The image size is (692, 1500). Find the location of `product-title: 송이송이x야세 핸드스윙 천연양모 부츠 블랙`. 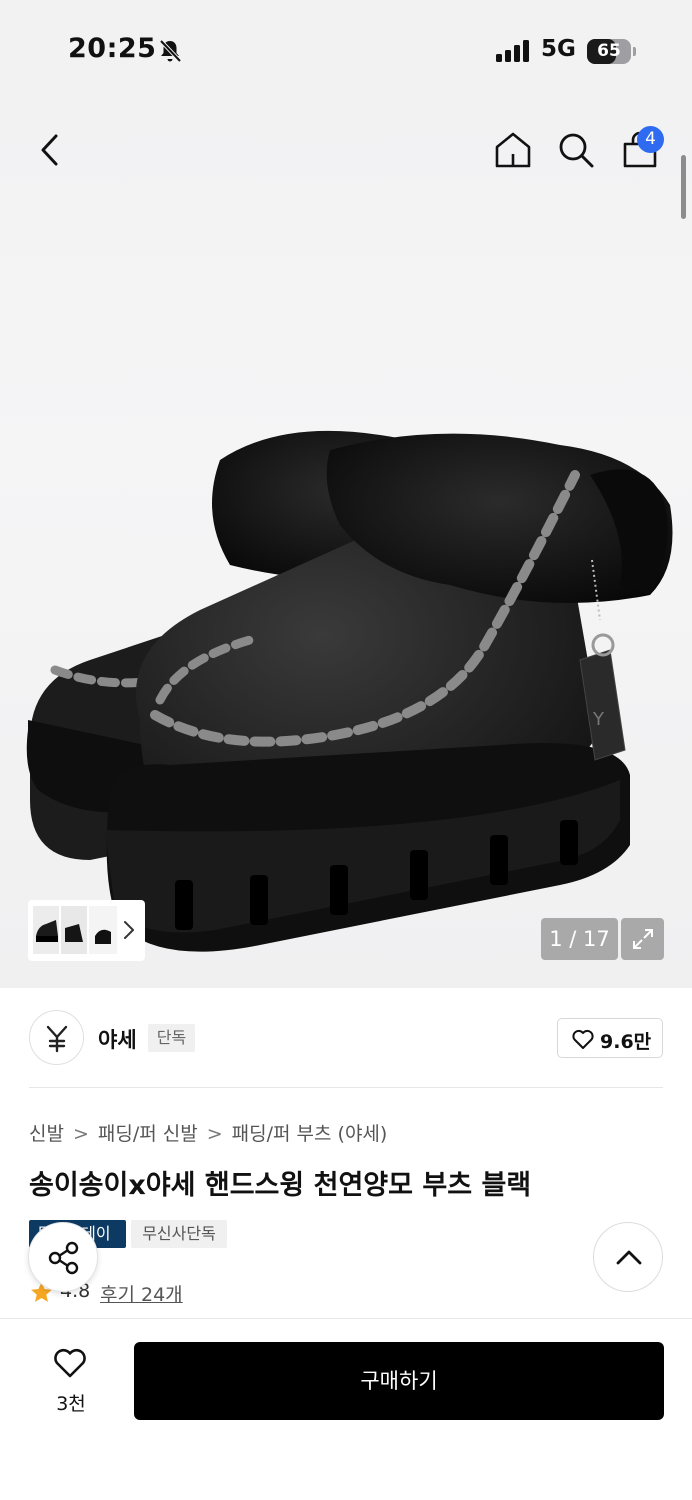

product-title: 송이송이x야세 핸드스윙 천연양모 부츠 블랙 is located at coordinates (280, 1185).